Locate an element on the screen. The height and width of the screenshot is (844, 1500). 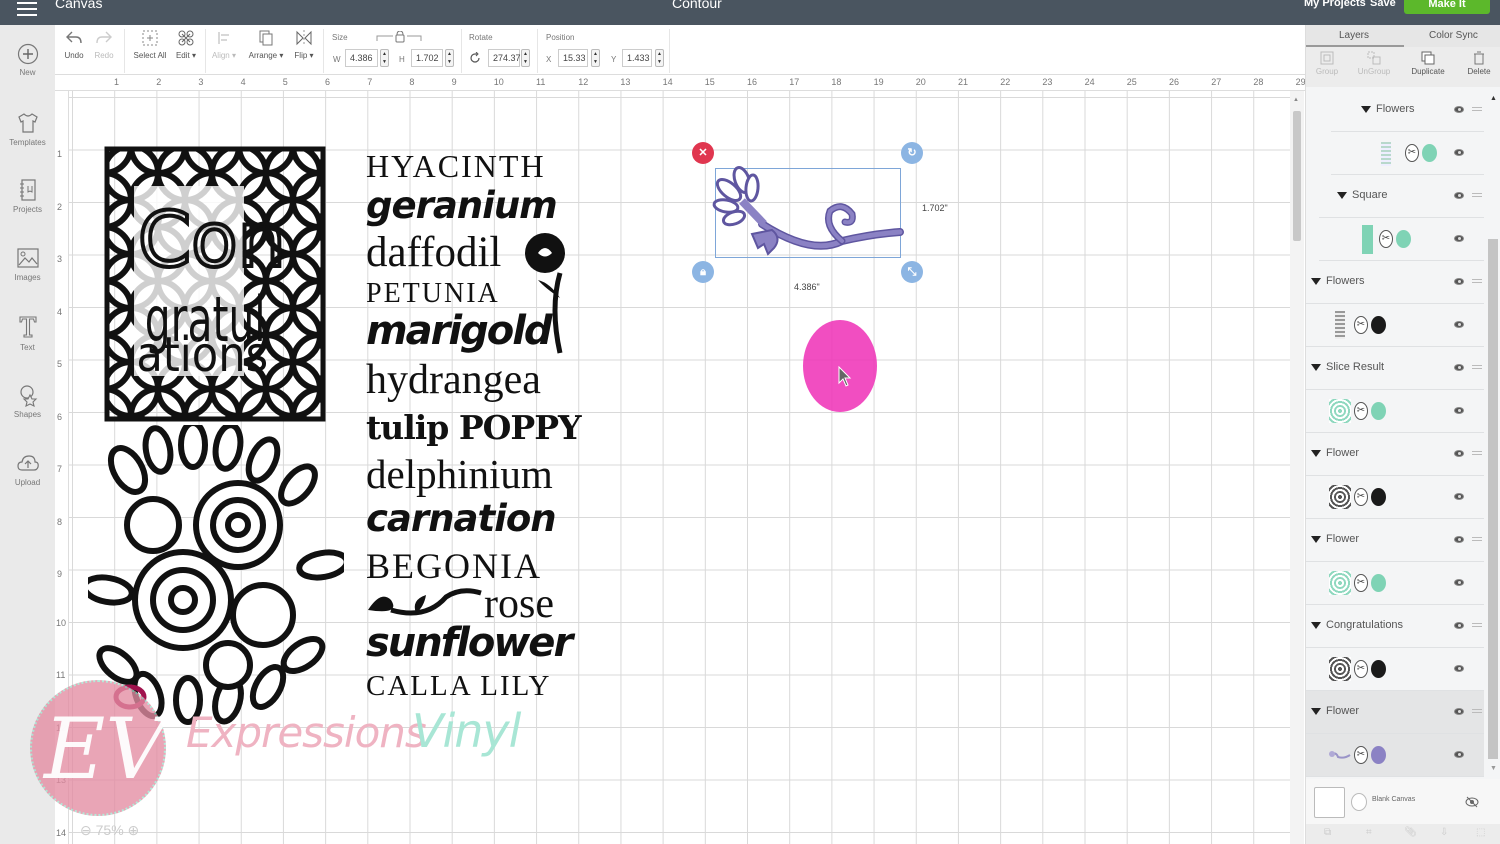
lock-aspect-icon is located at coordinates (400, 36).